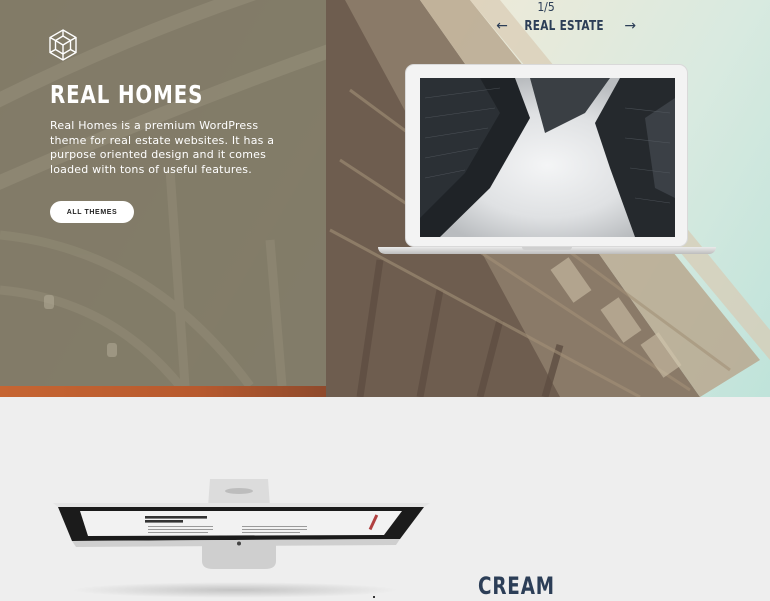 Image resolution: width=770 pixels, height=601 pixels. I want to click on skyscrapers-image, so click(547, 157).